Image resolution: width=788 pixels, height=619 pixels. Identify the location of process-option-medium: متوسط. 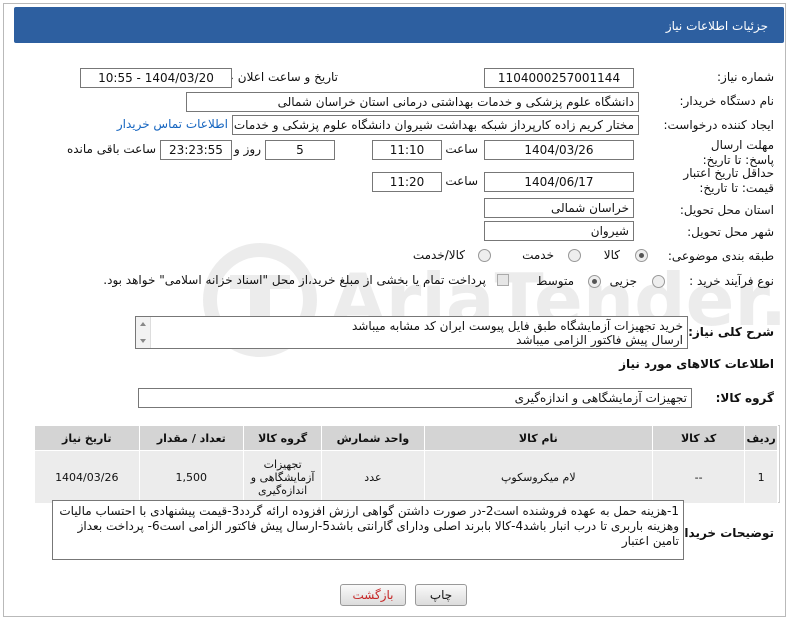
(555, 281).